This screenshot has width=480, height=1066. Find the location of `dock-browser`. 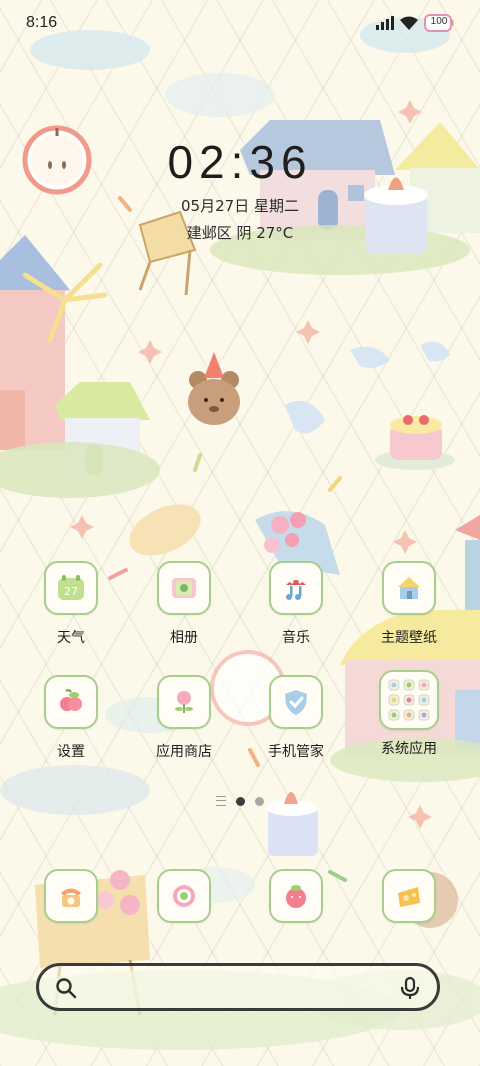

dock-browser is located at coordinates (409, 896).